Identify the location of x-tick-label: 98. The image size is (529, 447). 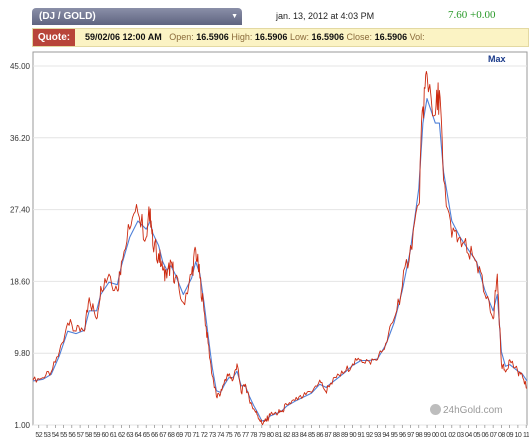
(418, 435).